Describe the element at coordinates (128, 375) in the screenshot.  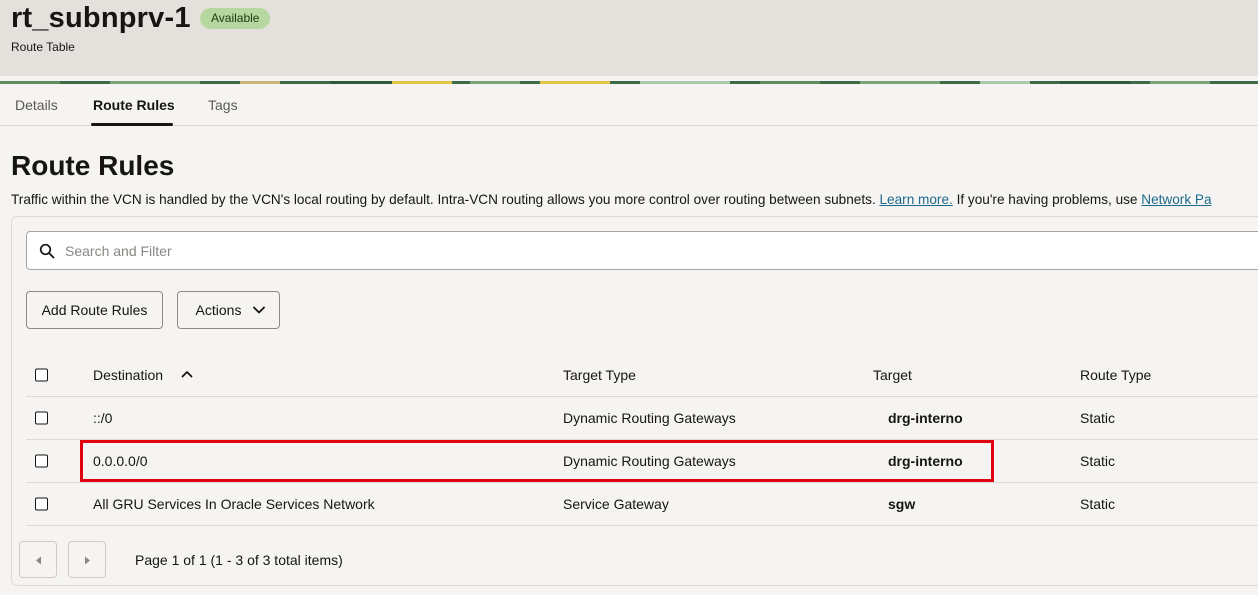
I see `column-header-destination: Destination` at that location.